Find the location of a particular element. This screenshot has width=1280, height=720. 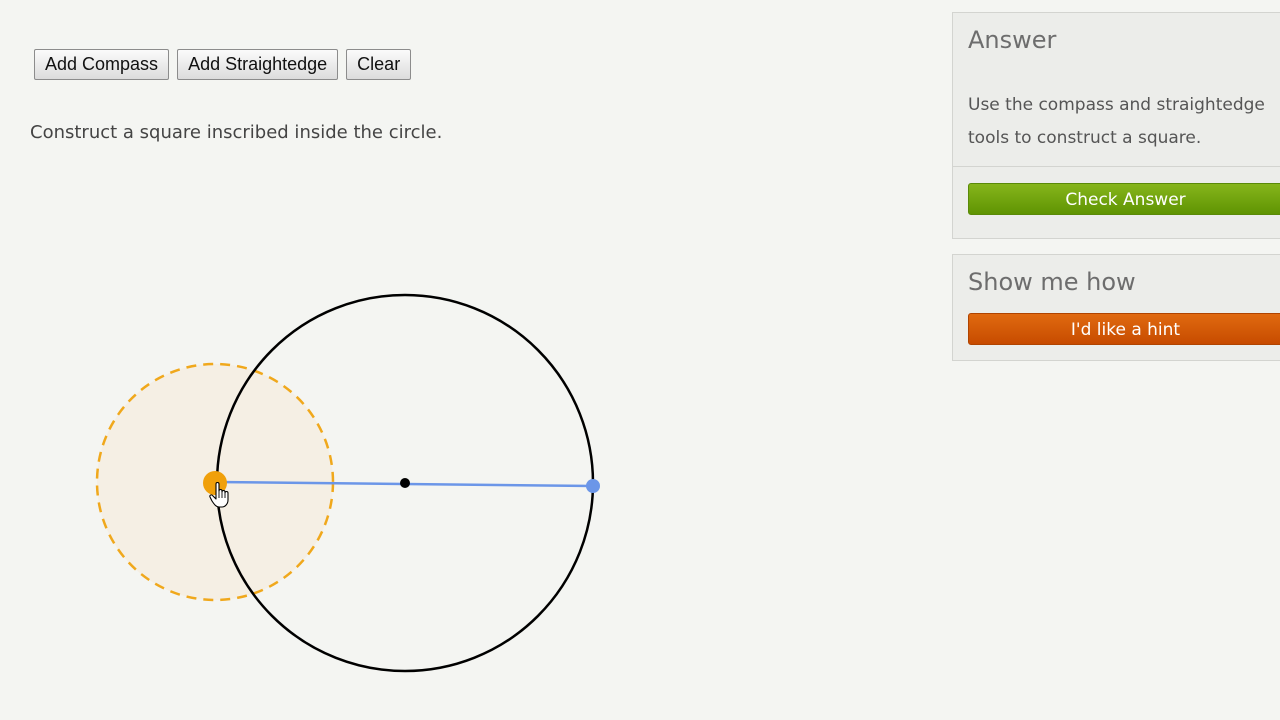

straightedge-endpoint-handle is located at coordinates (593, 486).